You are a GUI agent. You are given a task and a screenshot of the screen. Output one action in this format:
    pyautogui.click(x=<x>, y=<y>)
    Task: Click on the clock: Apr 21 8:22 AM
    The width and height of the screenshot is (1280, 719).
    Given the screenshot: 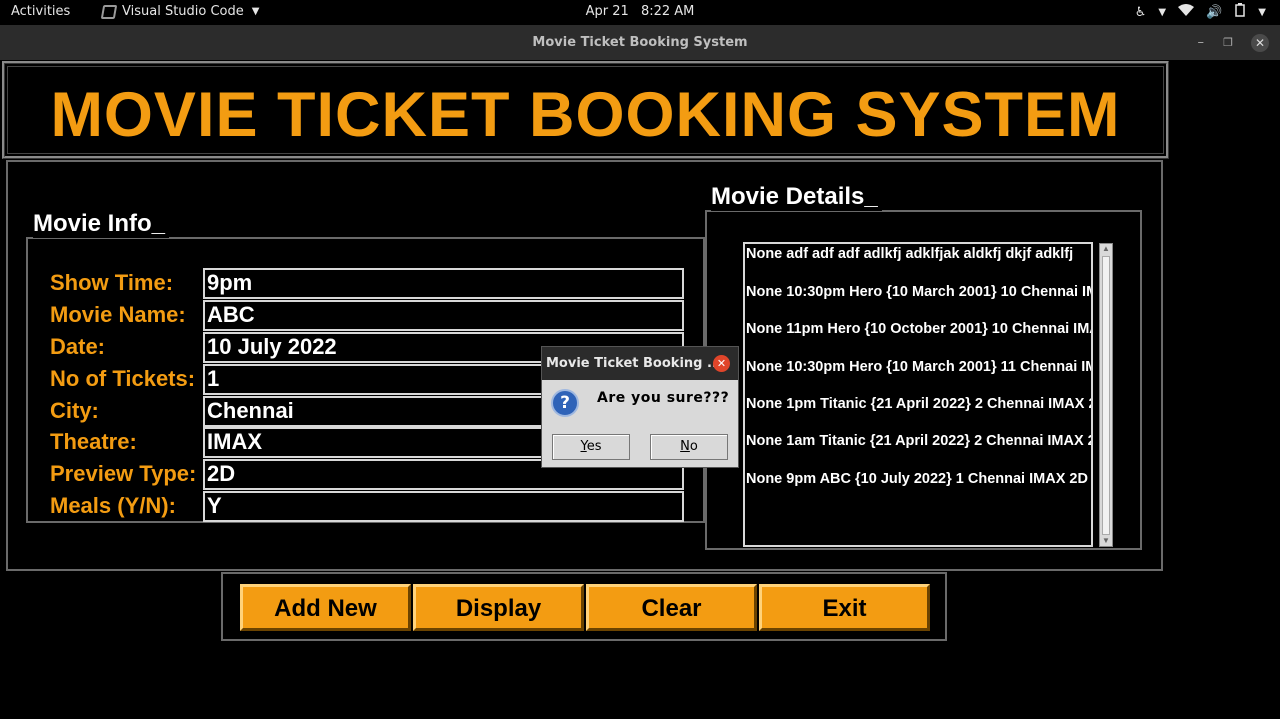 What is the action you would take?
    pyautogui.click(x=640, y=11)
    